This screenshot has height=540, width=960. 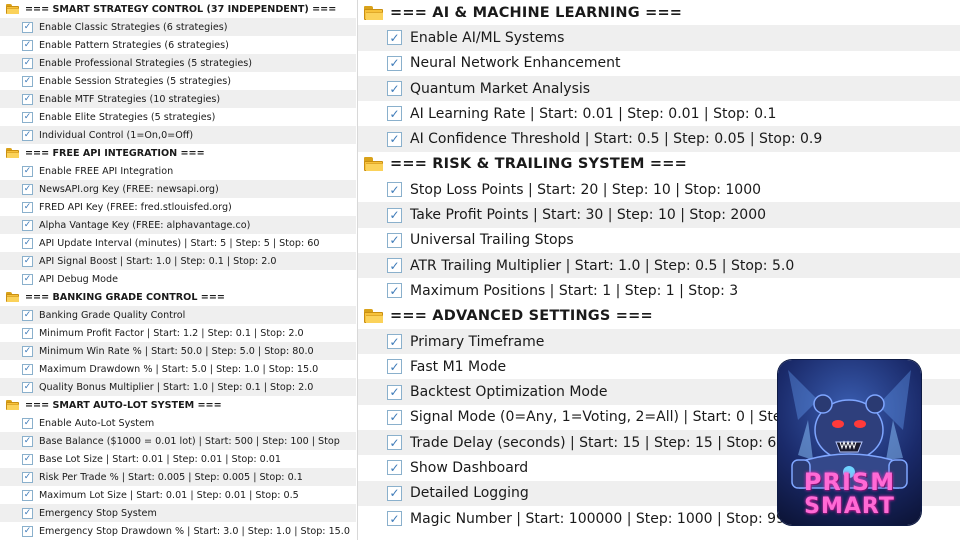 I want to click on setting-row: ✓ Primary Timeframe, so click(x=659, y=341).